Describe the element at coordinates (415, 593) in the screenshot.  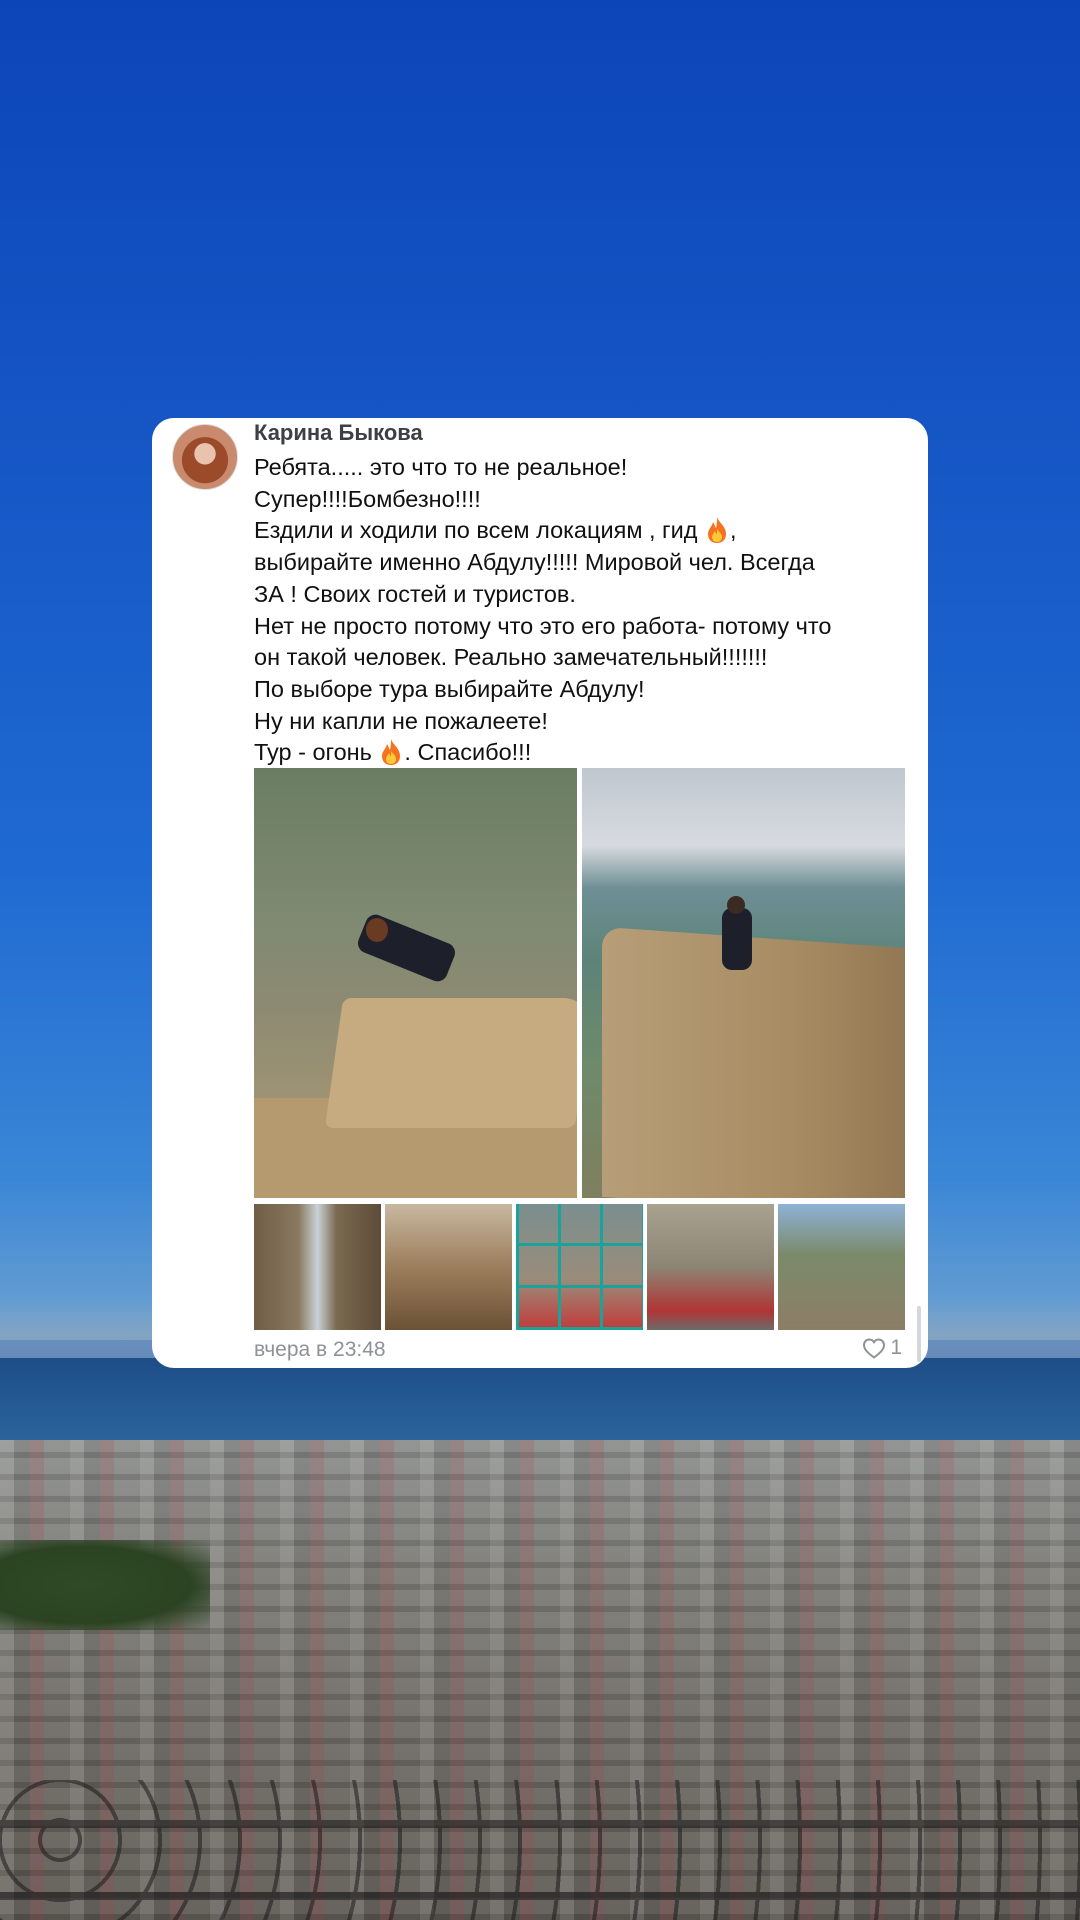
I see `comment-line: ЗА ! Своих гостей и туристов.` at that location.